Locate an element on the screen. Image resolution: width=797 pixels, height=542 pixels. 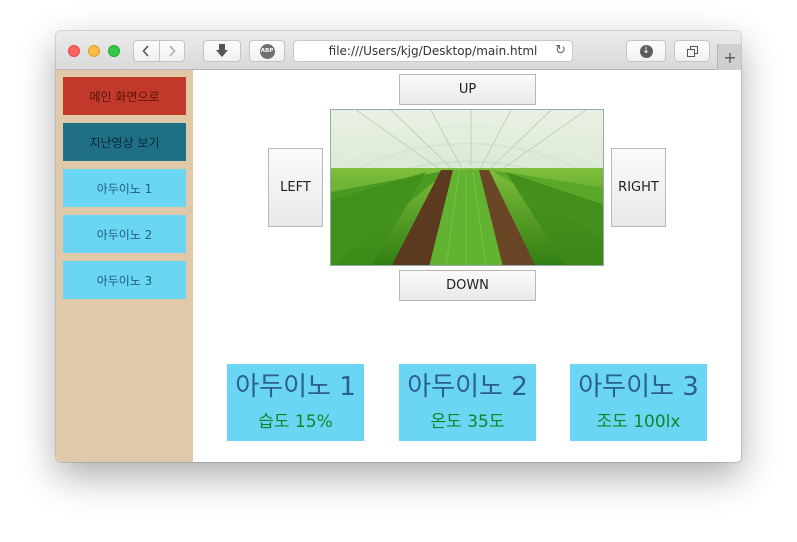
sidebar-item-arduino-1: 아두이노 1 is located at coordinates (124, 188).